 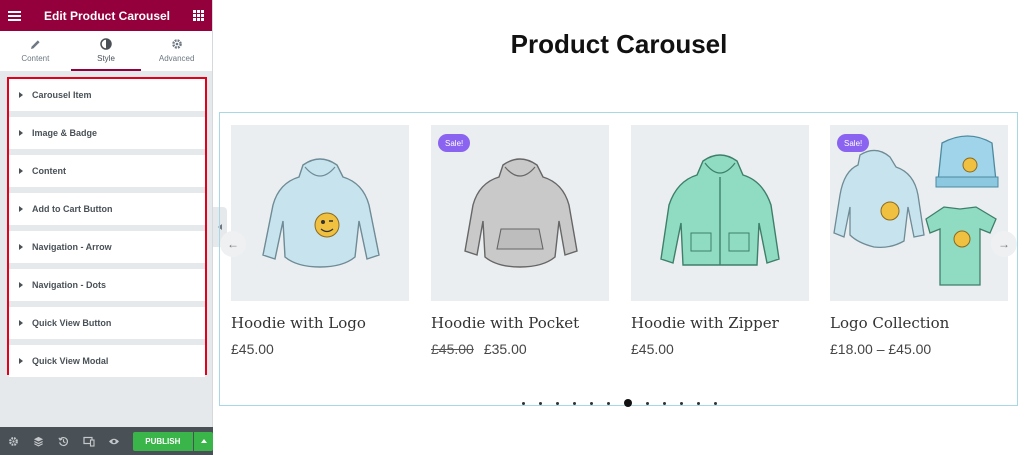 I want to click on contrast-icon, so click(x=106, y=44).